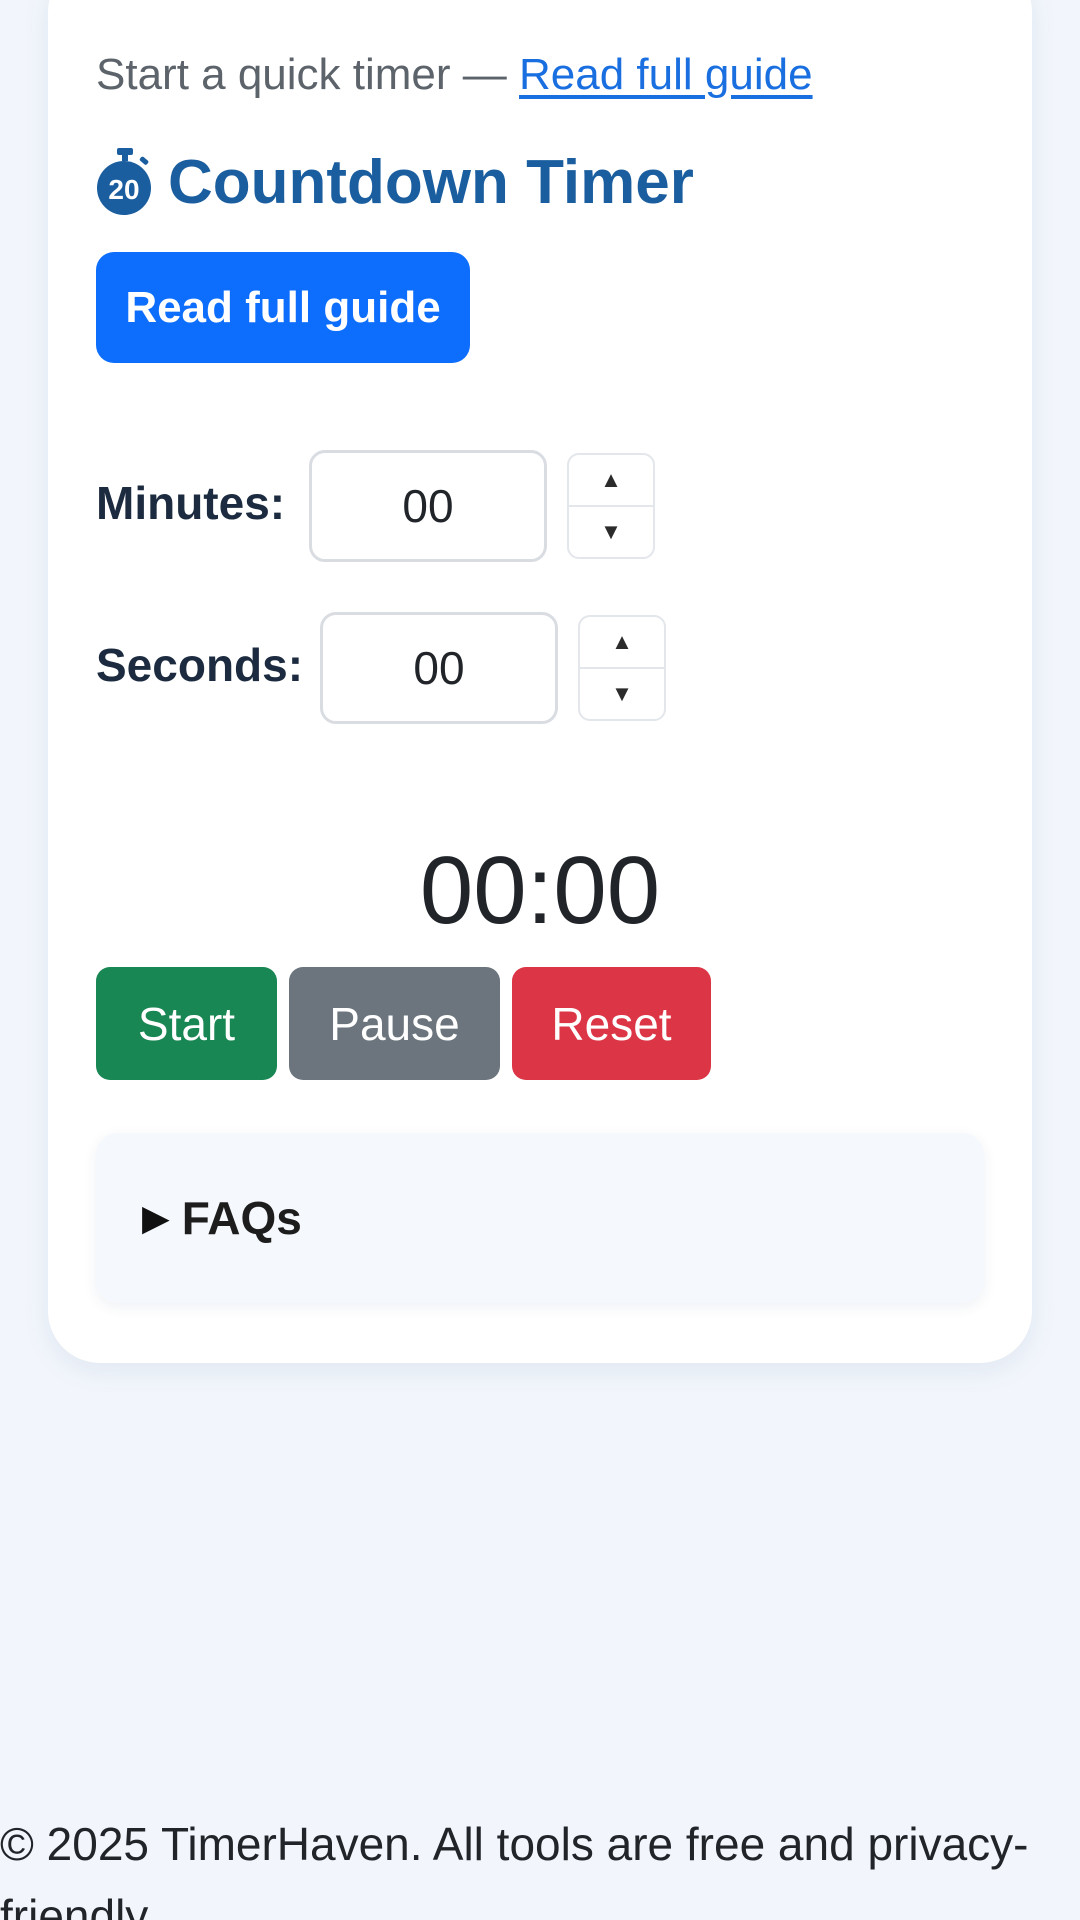 This screenshot has height=1920, width=1080. Describe the element at coordinates (431, 182) in the screenshot. I see `page-title-text: Countdown Timer` at that location.